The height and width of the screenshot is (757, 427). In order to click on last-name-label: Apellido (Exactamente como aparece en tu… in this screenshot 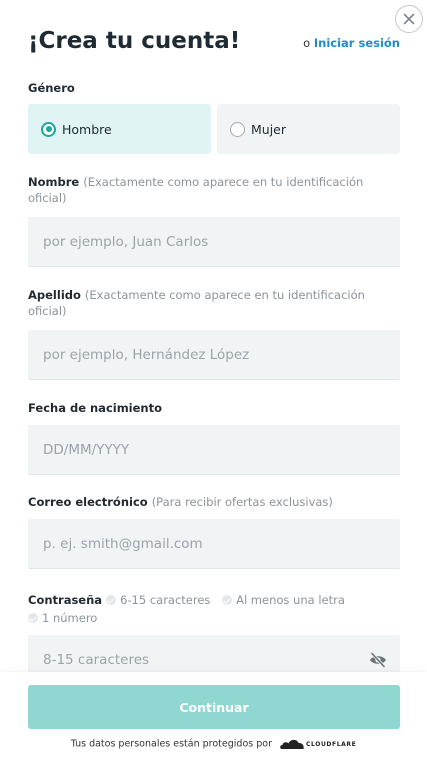, I will do `click(208, 303)`.